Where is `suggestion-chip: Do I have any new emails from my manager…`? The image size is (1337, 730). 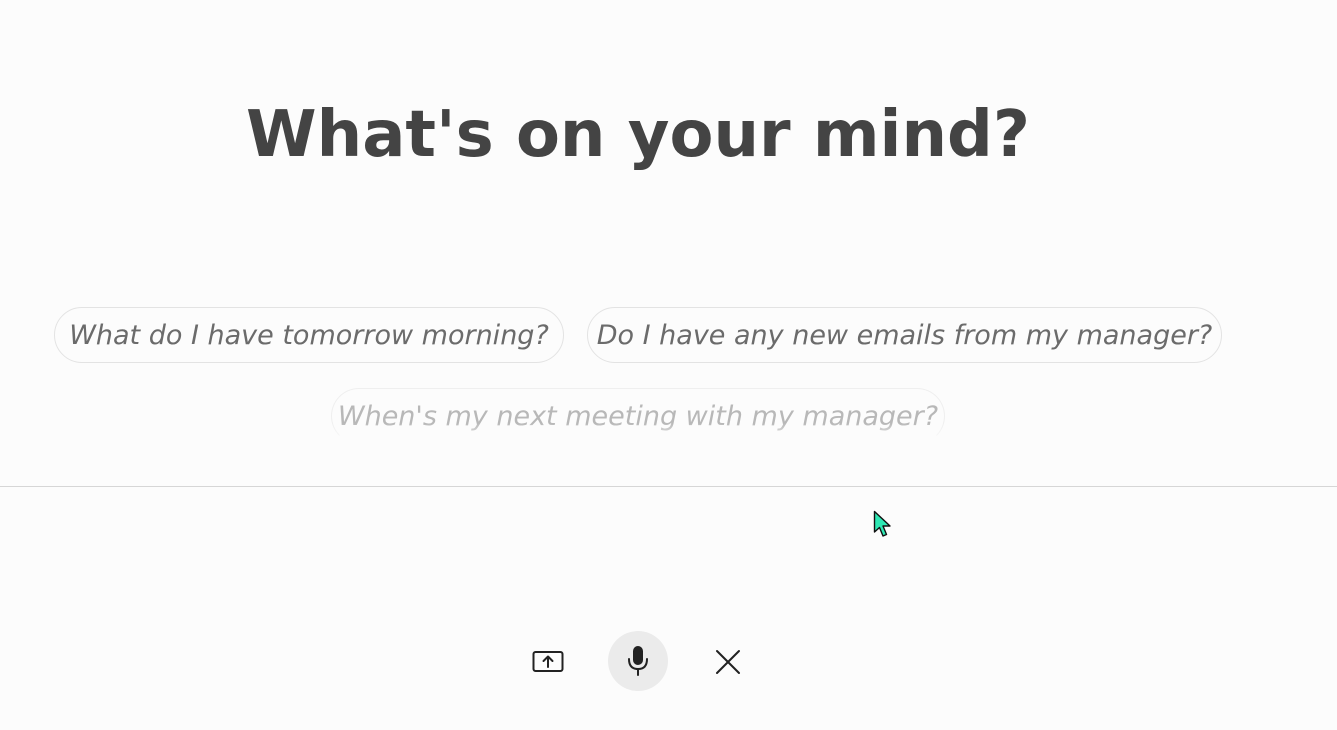 suggestion-chip: Do I have any new emails from my manager… is located at coordinates (904, 335).